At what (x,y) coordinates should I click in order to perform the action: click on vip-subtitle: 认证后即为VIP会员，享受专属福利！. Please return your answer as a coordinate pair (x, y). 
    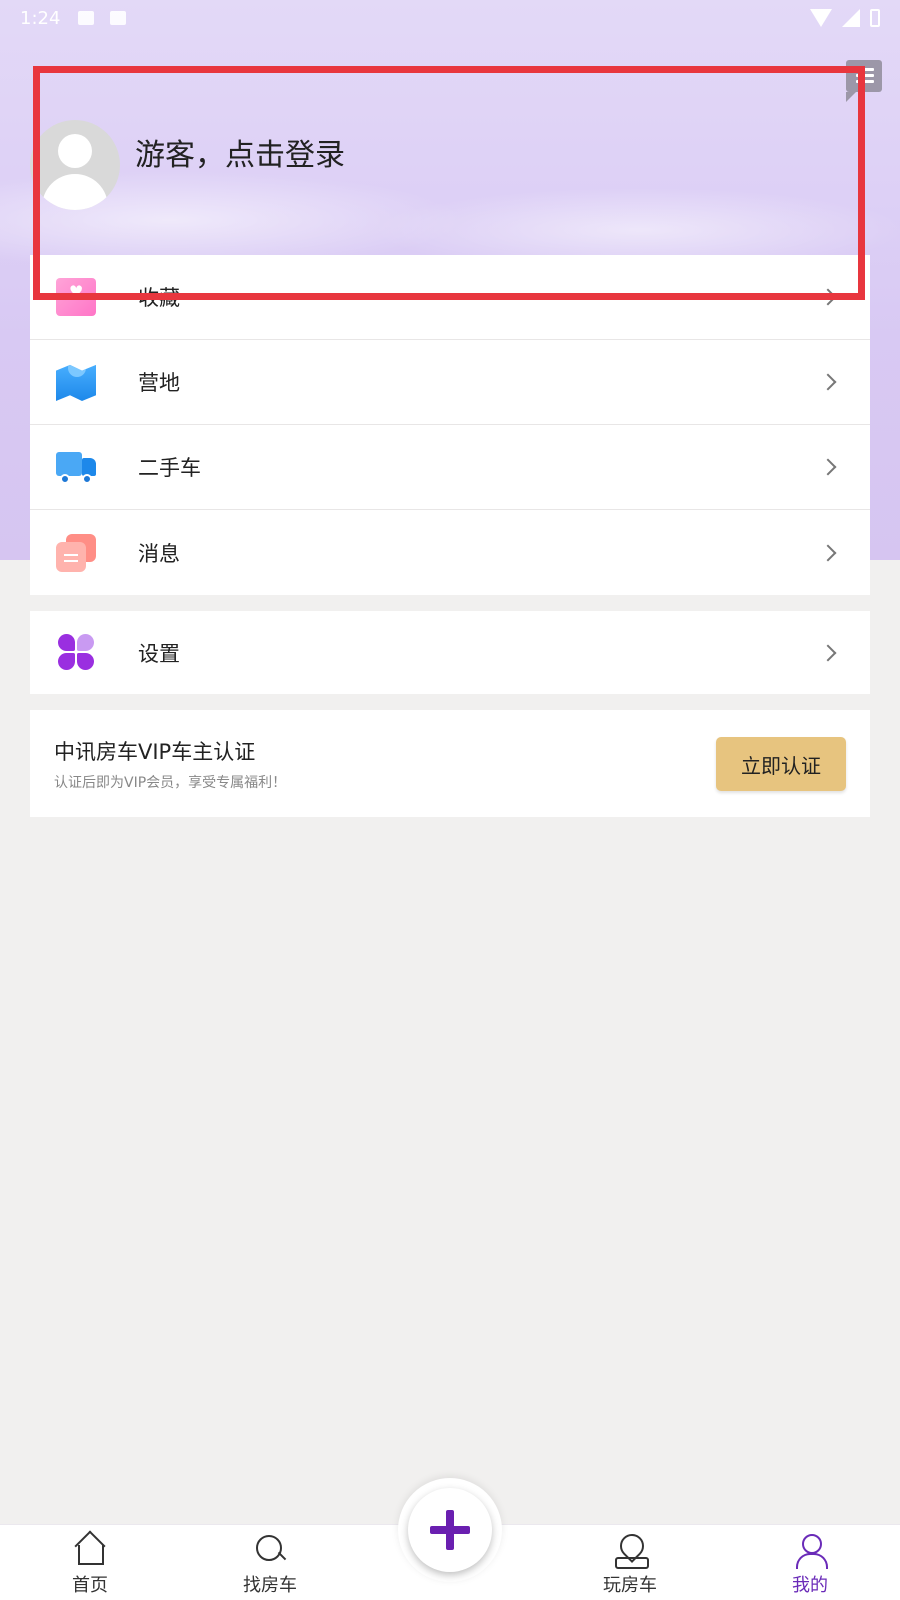
    Looking at the image, I should click on (170, 783).